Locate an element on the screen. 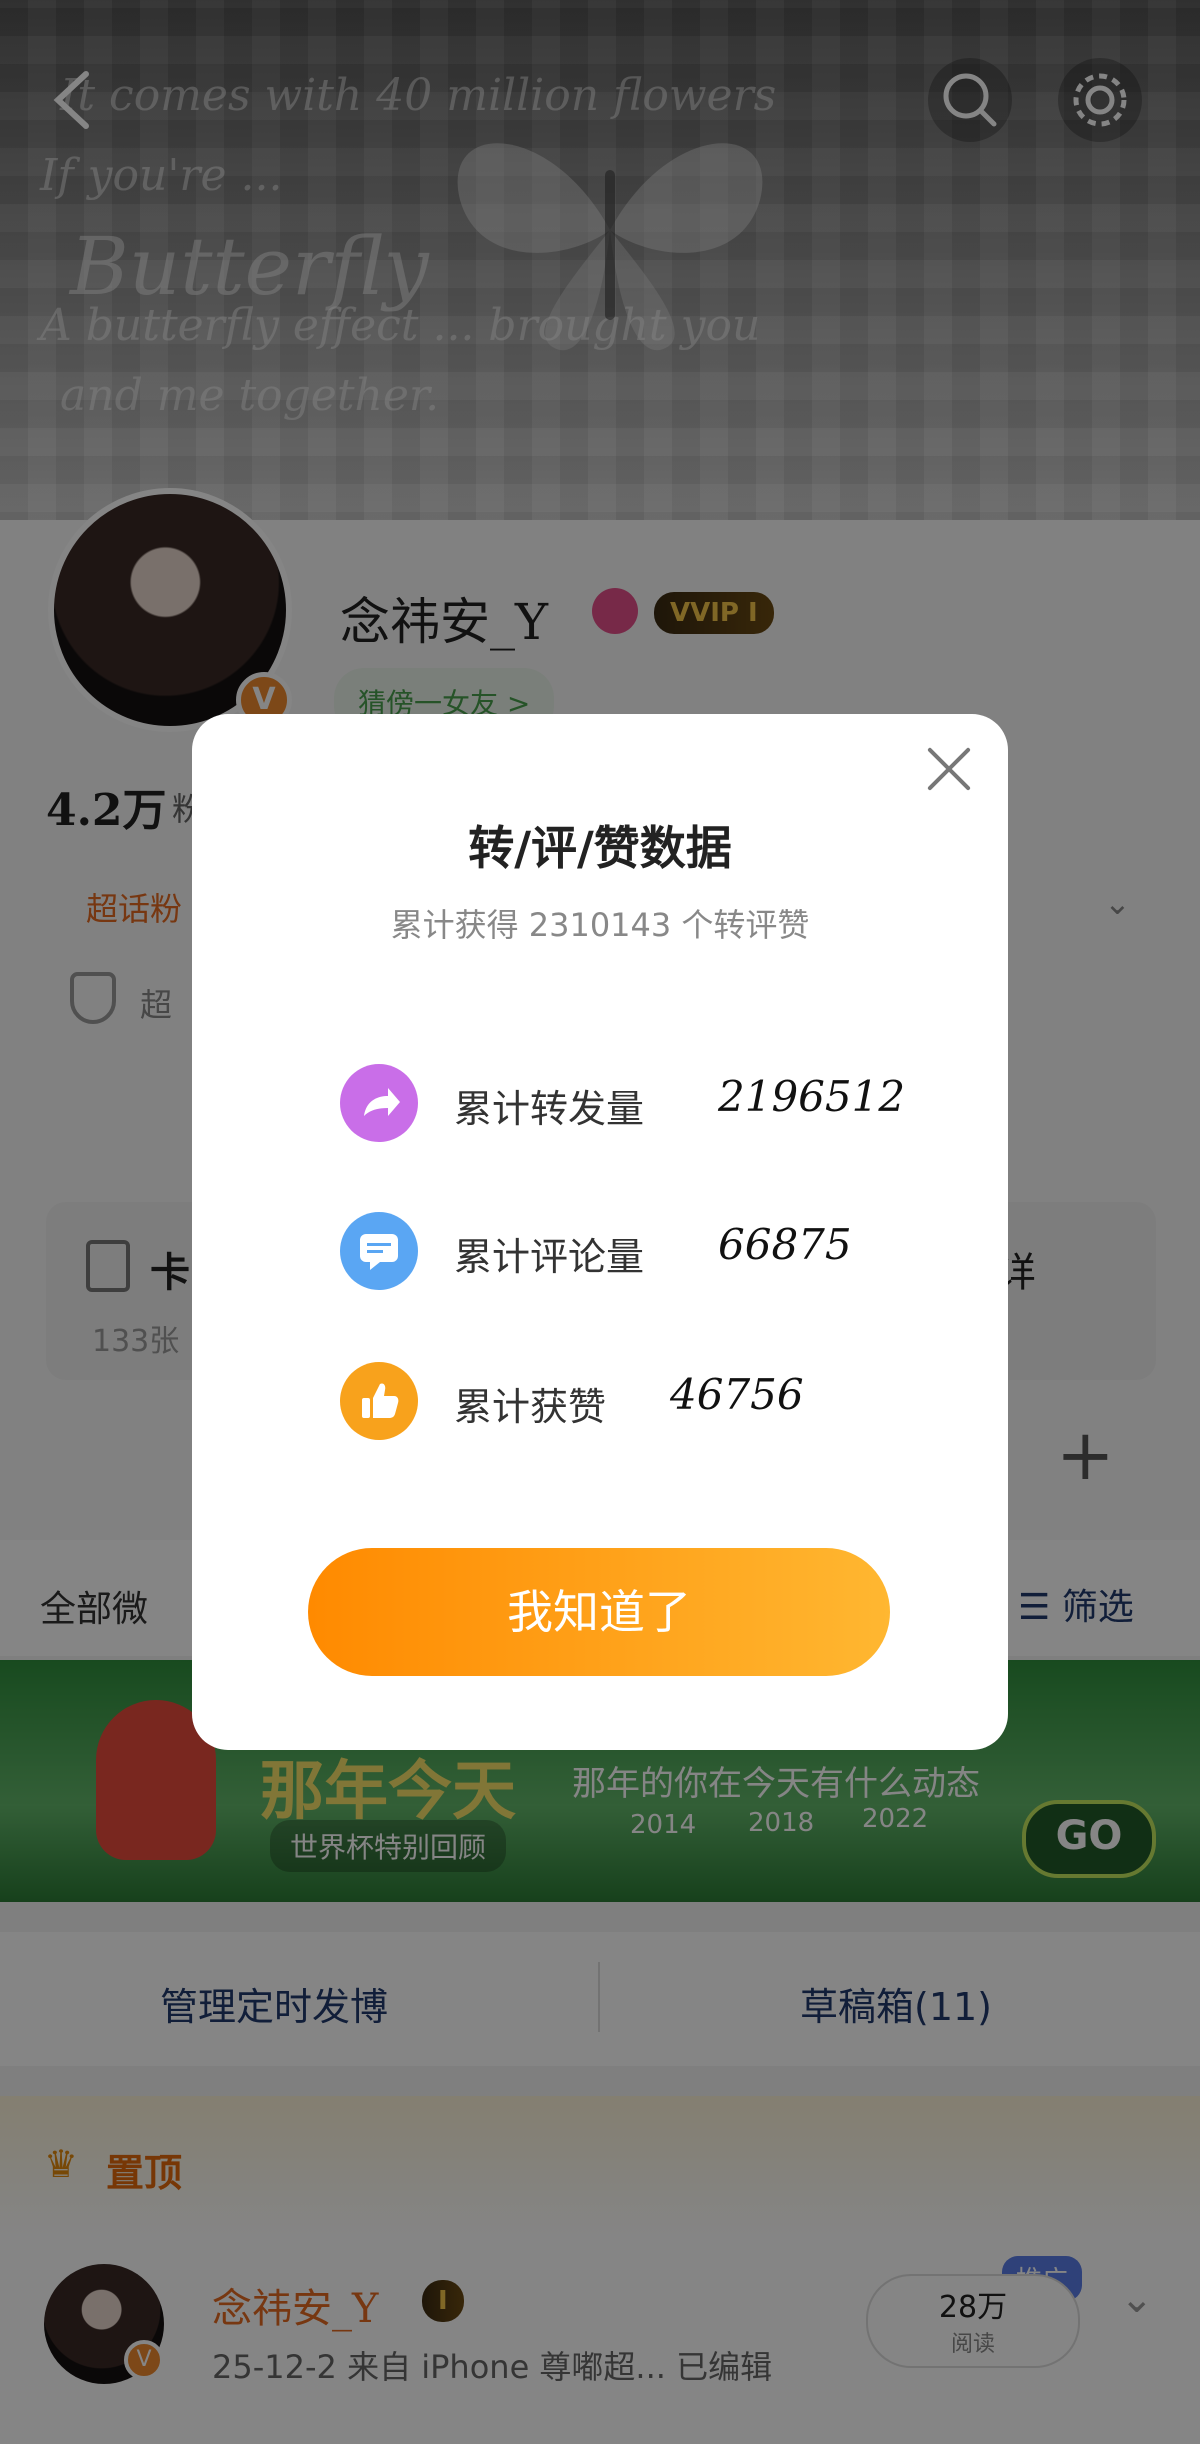 This screenshot has width=1200, height=2444. reposts-value: 2196512 is located at coordinates (812, 1096).